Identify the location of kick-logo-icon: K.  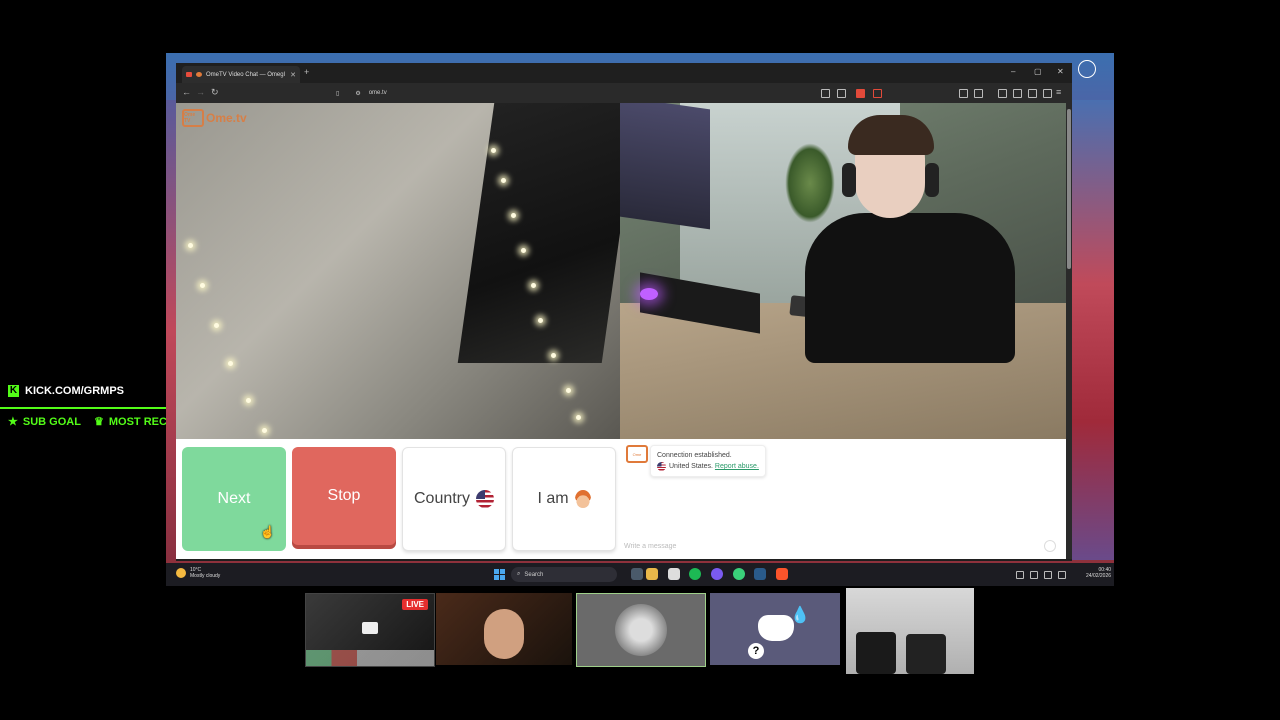
(13, 391).